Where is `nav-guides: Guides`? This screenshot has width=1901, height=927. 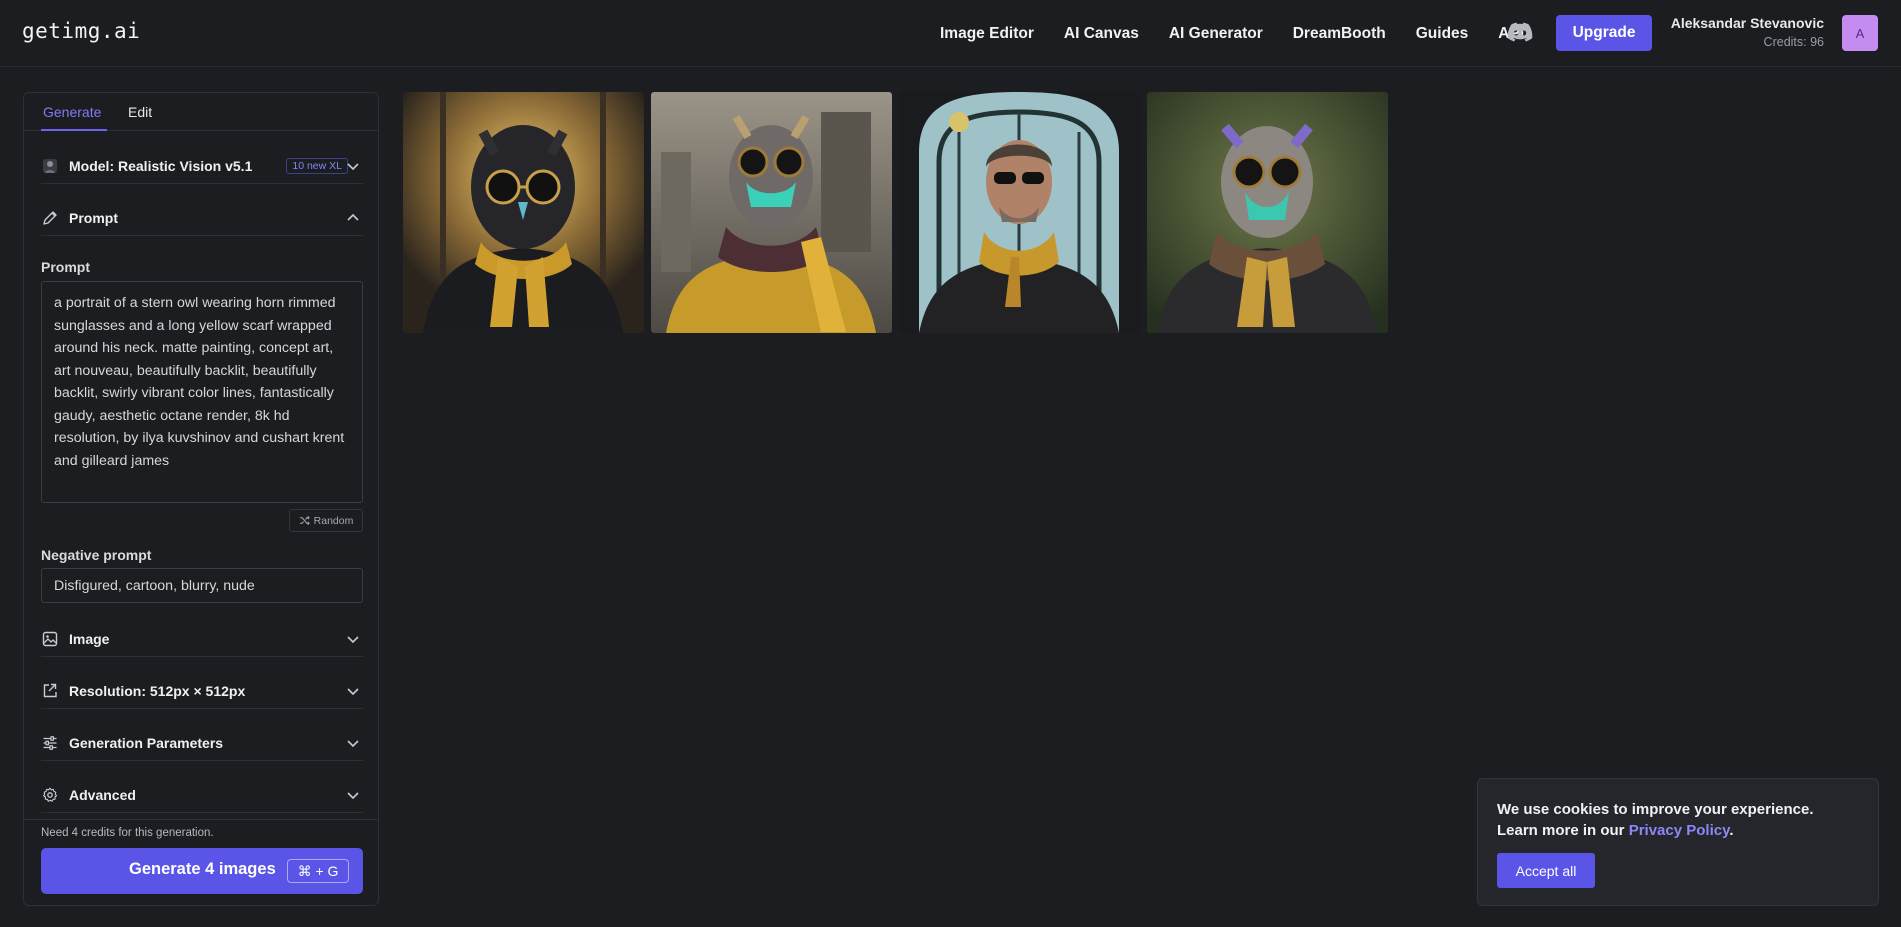 nav-guides: Guides is located at coordinates (1442, 34).